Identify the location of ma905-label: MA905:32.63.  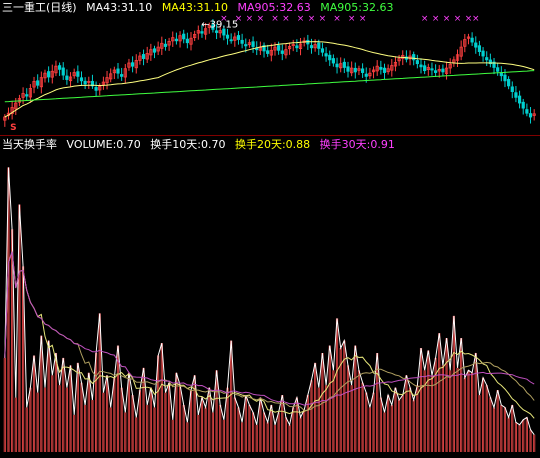
(274, 7).